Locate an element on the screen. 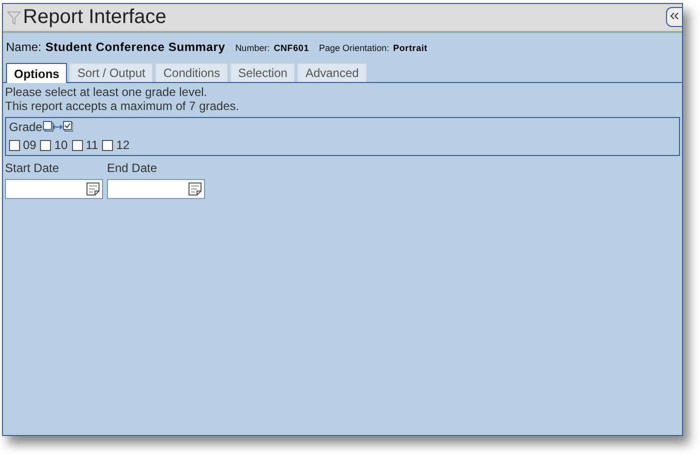  number-label: Number: is located at coordinates (252, 48).